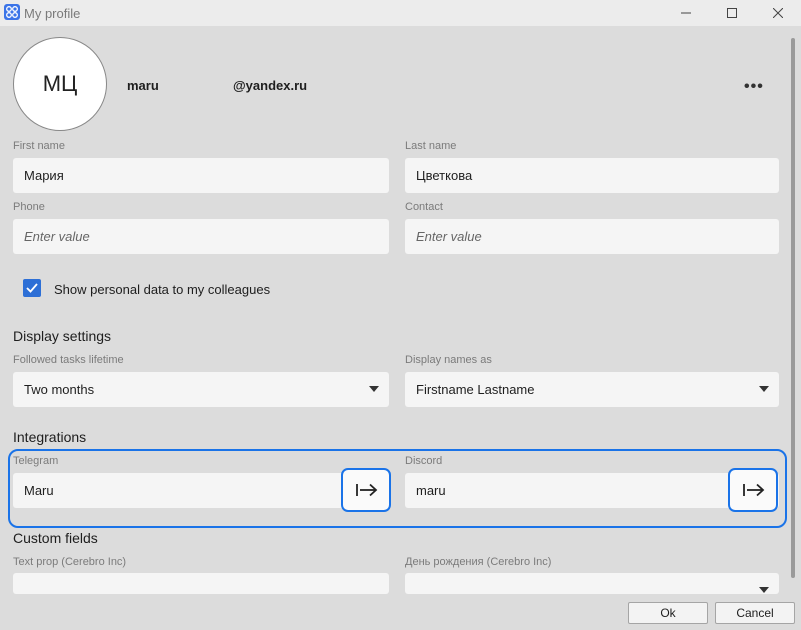 Image resolution: width=801 pixels, height=630 pixels. I want to click on contact-field: Enter value, so click(592, 236).